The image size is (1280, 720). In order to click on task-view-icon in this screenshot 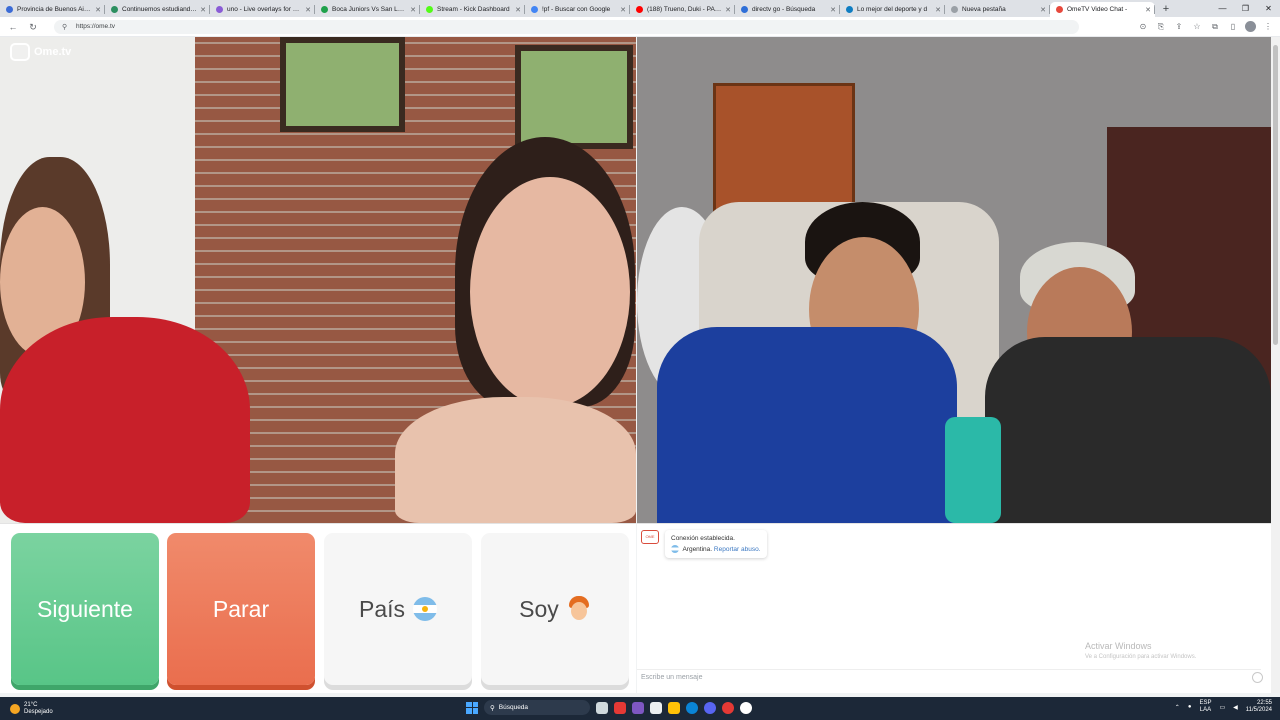, I will do `click(602, 707)`.